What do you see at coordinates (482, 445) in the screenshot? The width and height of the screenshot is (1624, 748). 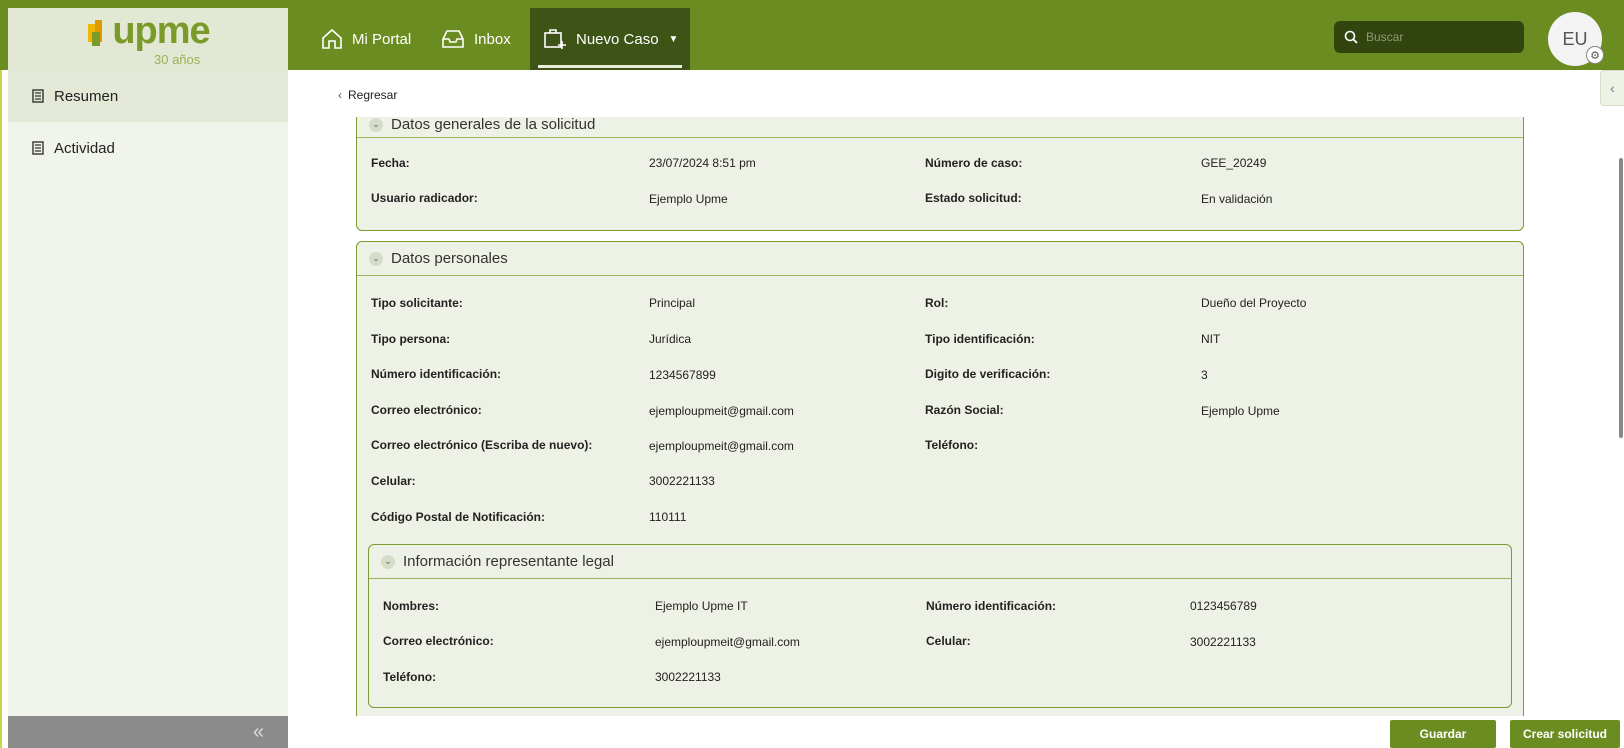 I see `field-label: Correo electrónico (Escriba de nuevo):` at bounding box center [482, 445].